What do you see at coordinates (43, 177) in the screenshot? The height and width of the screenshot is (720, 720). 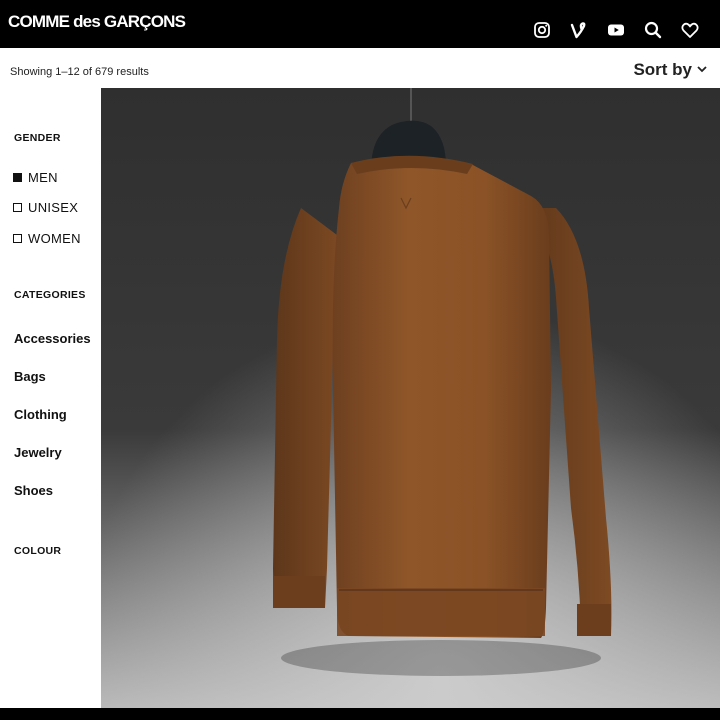 I see `gender-label: MEN` at bounding box center [43, 177].